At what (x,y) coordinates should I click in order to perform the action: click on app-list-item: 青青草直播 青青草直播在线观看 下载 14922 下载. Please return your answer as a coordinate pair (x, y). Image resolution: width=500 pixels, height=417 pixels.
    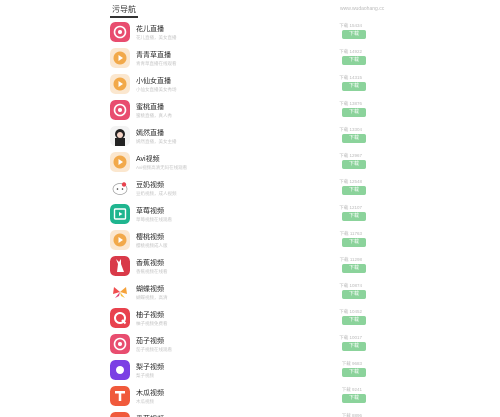
    Looking at the image, I should click on (250, 59).